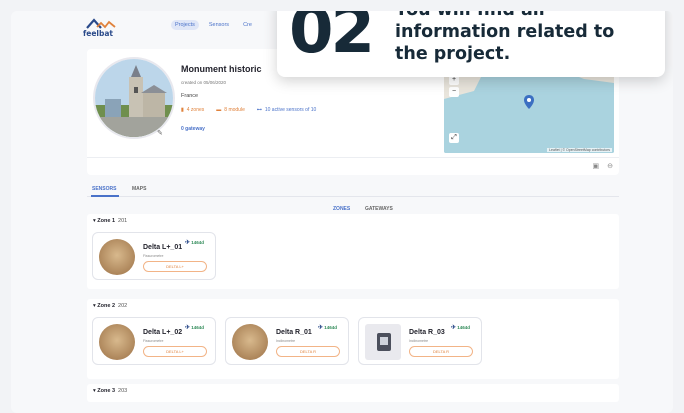 The image size is (684, 413). I want to click on church-photo-icon, so click(134, 98).